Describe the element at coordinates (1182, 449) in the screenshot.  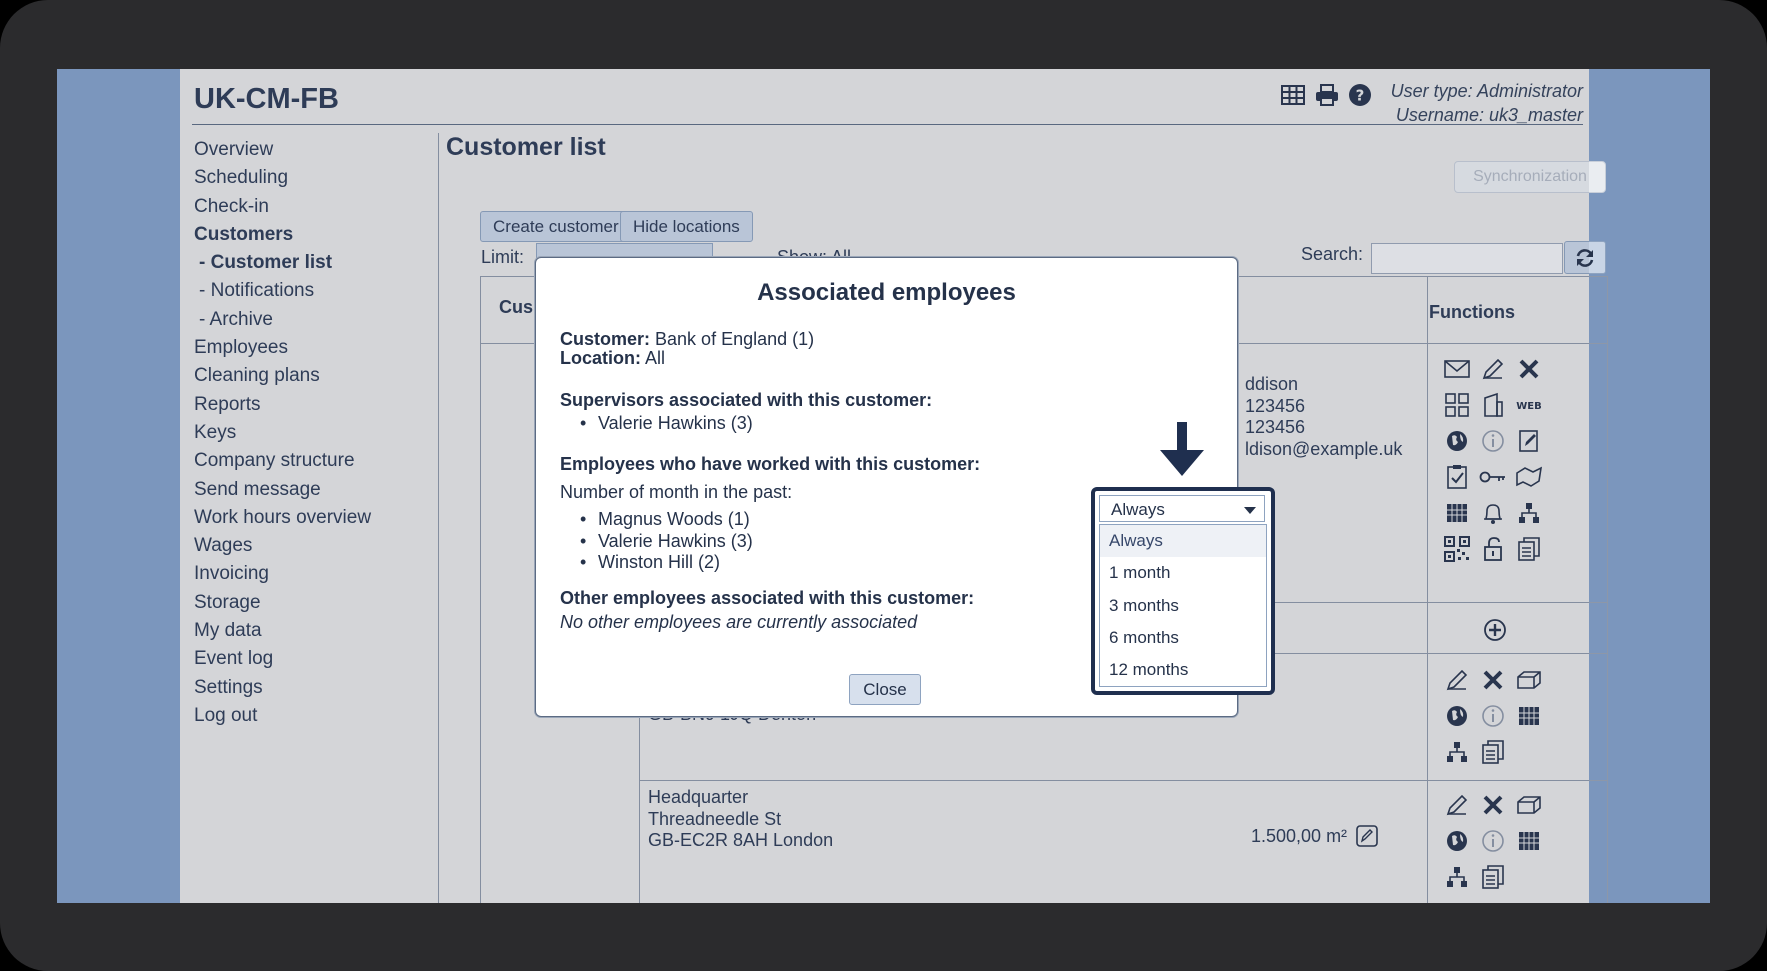
I see `arrow-down-icon` at that location.